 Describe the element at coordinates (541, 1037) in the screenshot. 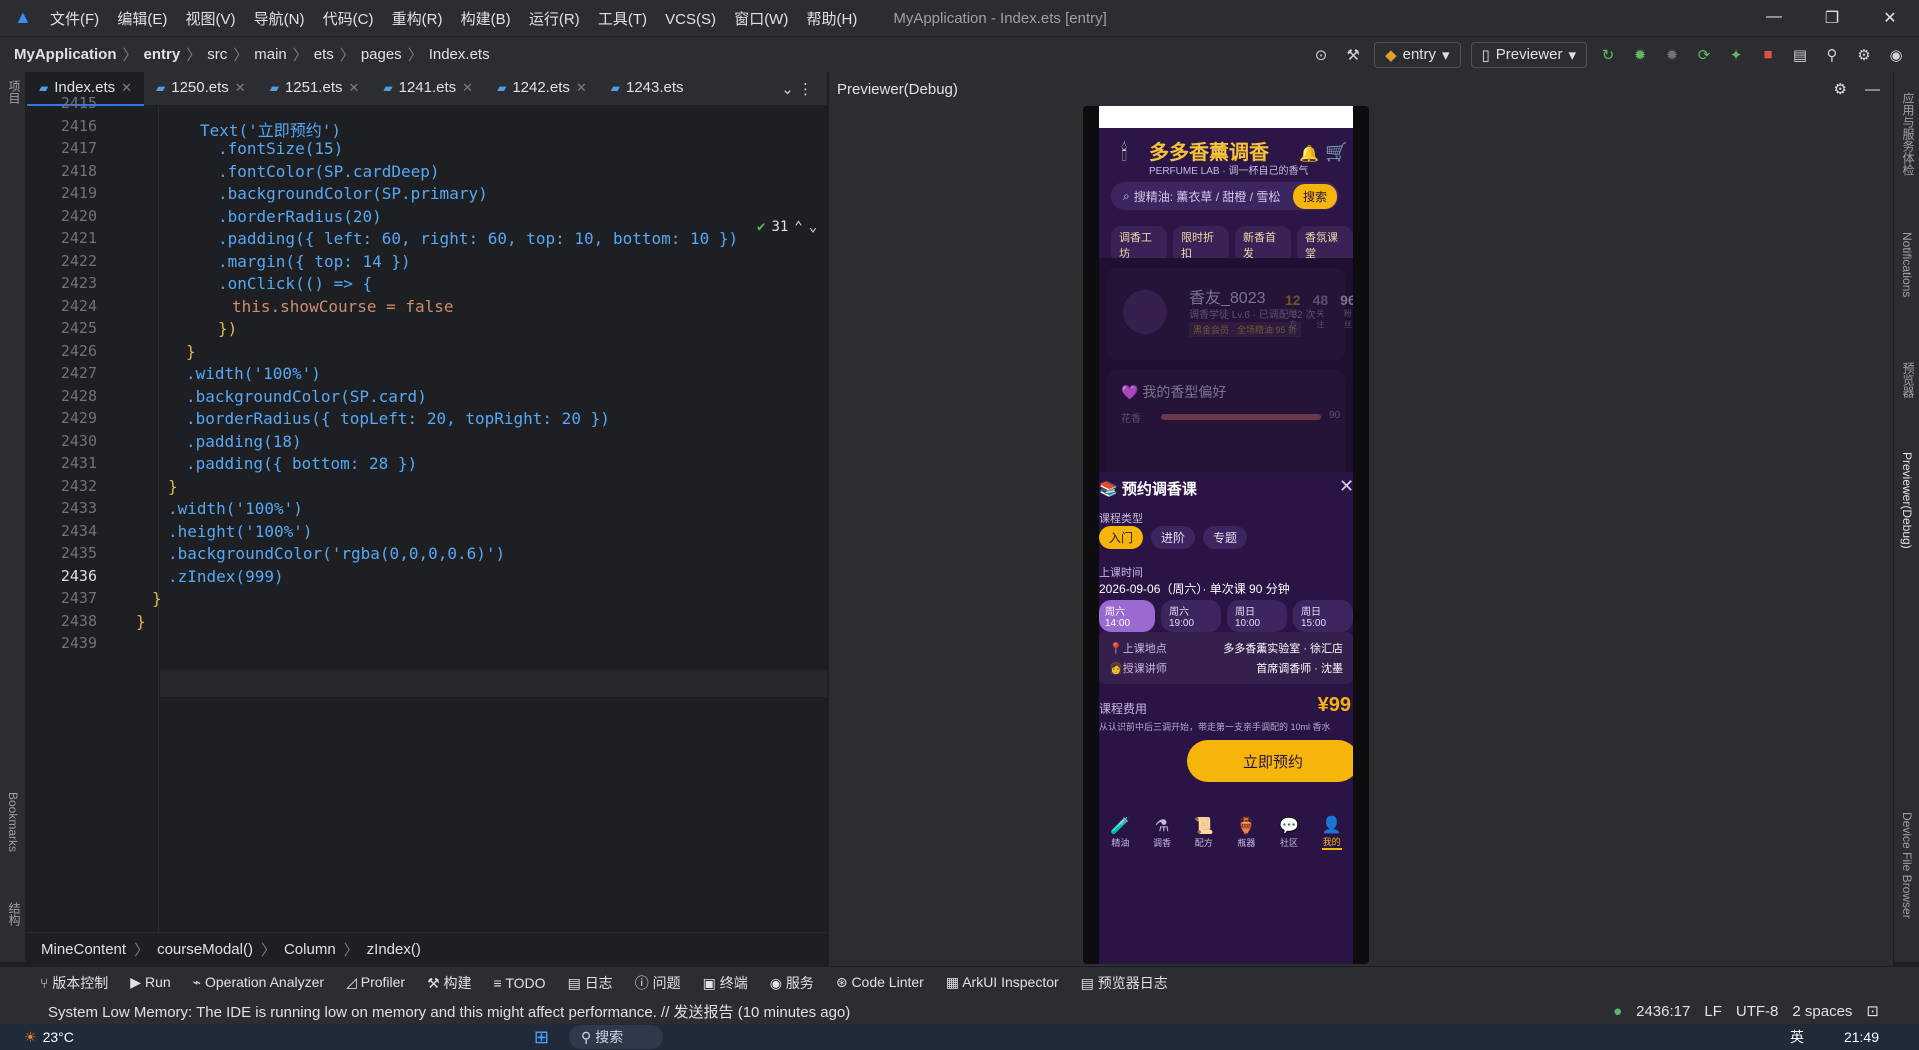

I see `start-icon: ⊞` at that location.